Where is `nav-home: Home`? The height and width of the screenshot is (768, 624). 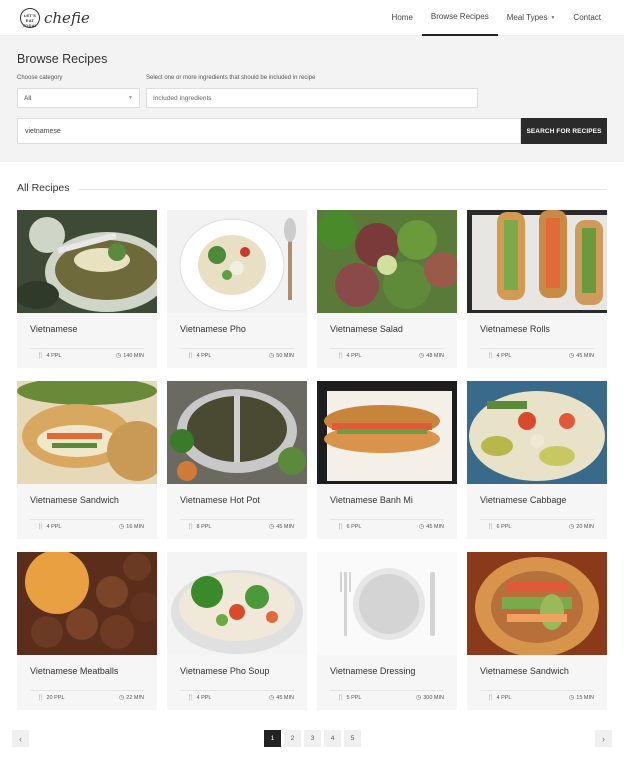
nav-home: Home is located at coordinates (402, 18).